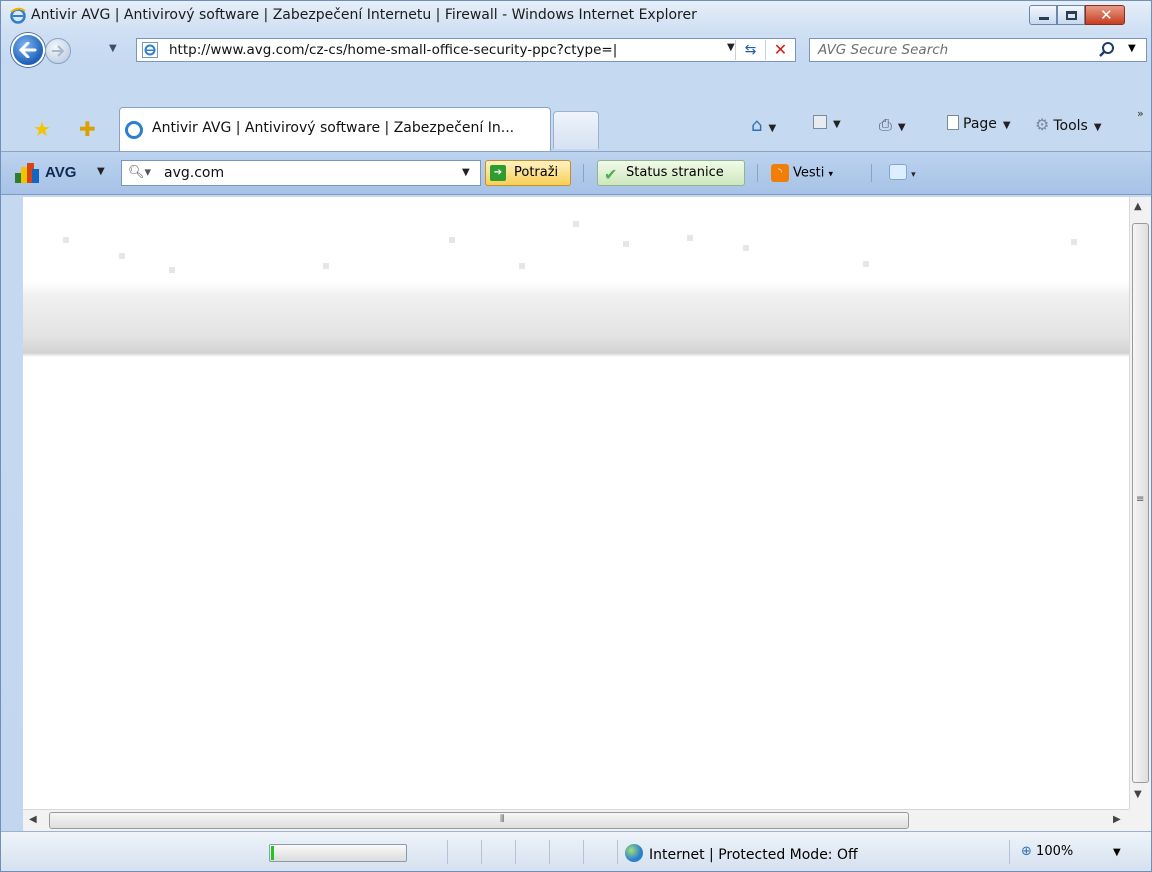  I want to click on page-status-button: ✔ Status stranice, so click(671, 173).